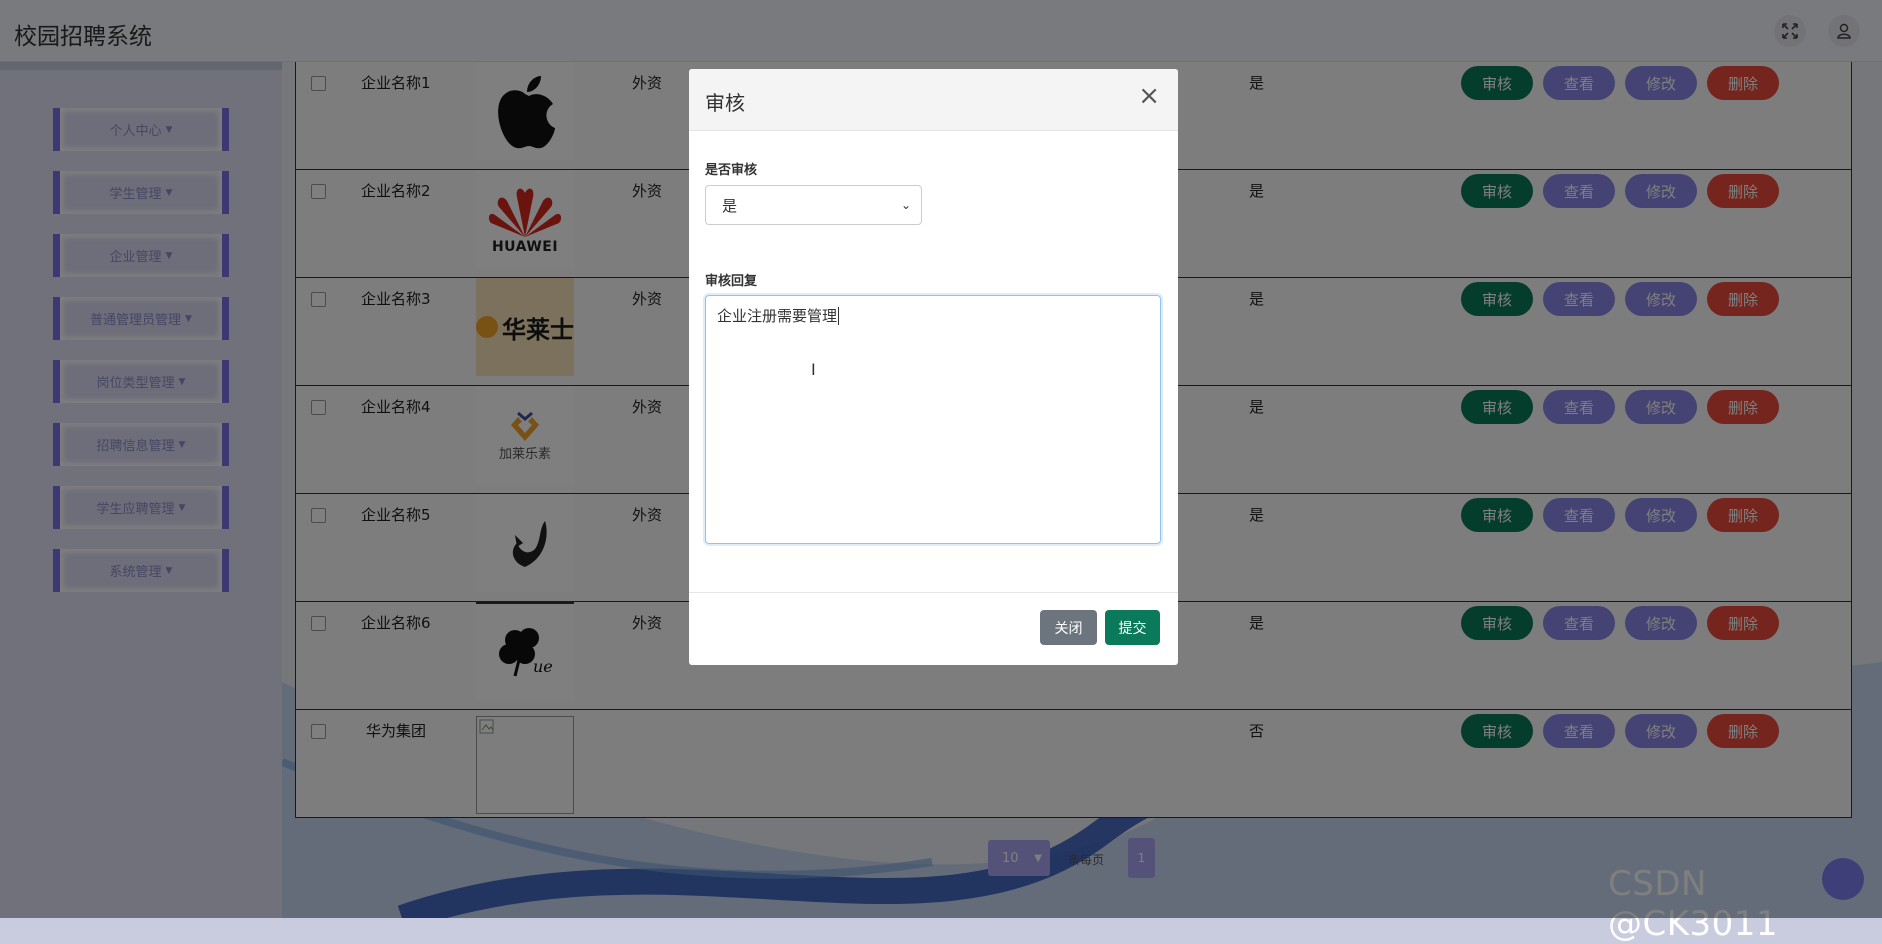 The height and width of the screenshot is (944, 1882). I want to click on reply-label: 审核回复, so click(731, 281).